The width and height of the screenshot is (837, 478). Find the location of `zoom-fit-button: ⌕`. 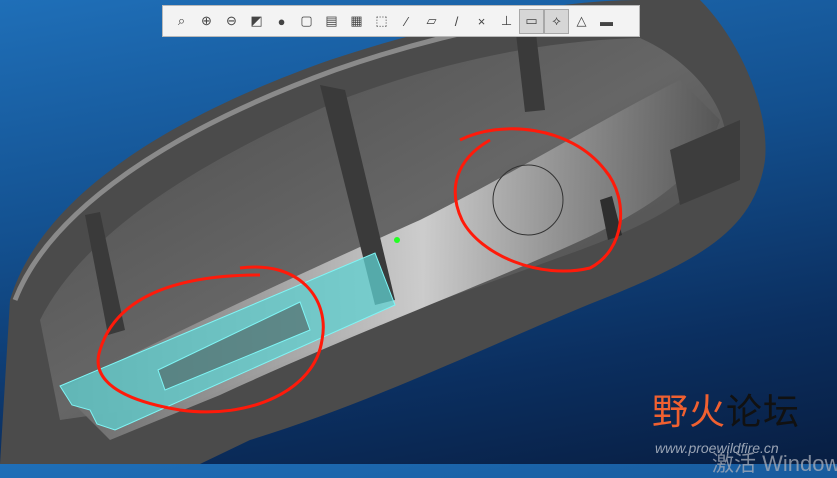

zoom-fit-button: ⌕ is located at coordinates (181, 21).